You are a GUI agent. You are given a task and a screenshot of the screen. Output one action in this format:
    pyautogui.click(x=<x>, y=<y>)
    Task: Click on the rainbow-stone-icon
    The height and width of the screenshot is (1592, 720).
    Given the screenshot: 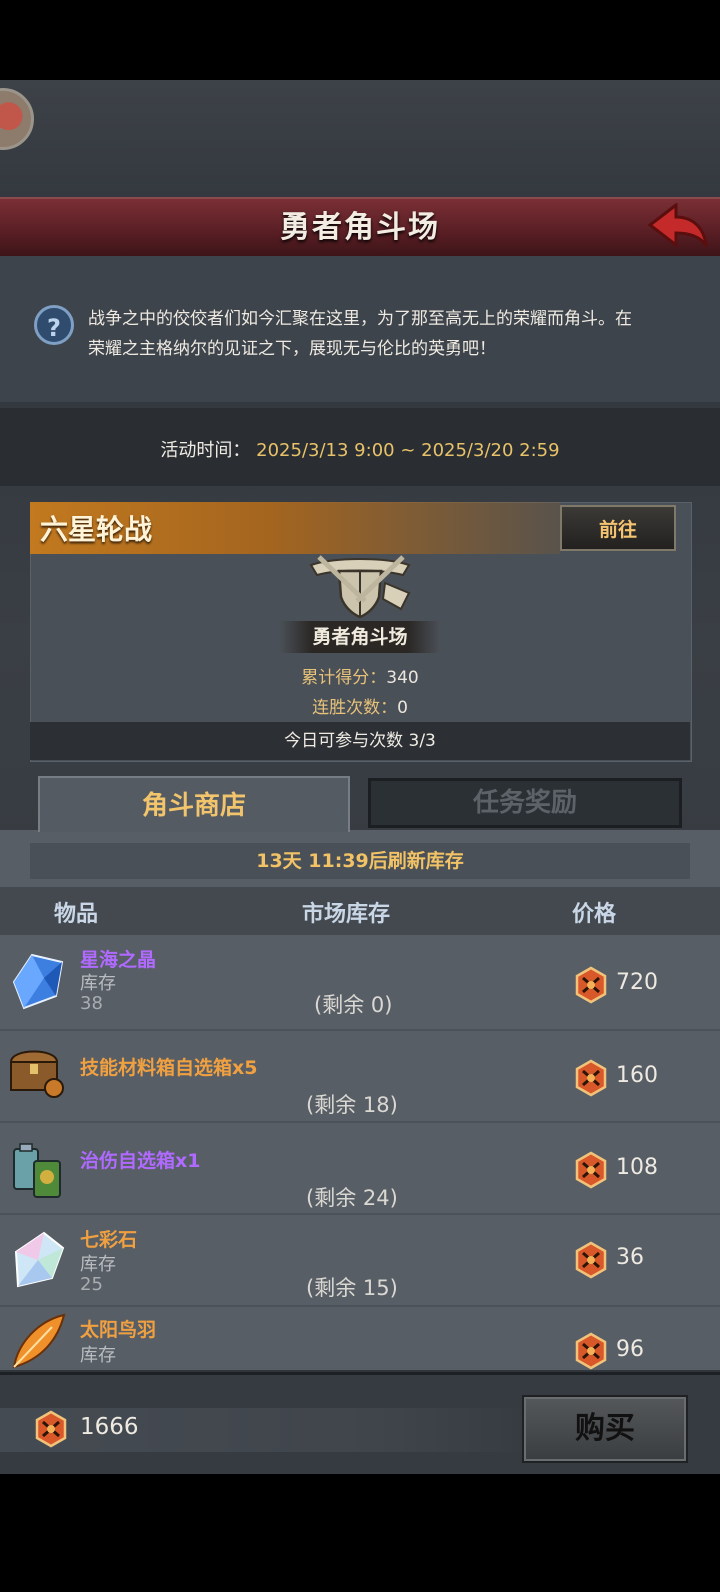 What is the action you would take?
    pyautogui.click(x=39, y=1259)
    